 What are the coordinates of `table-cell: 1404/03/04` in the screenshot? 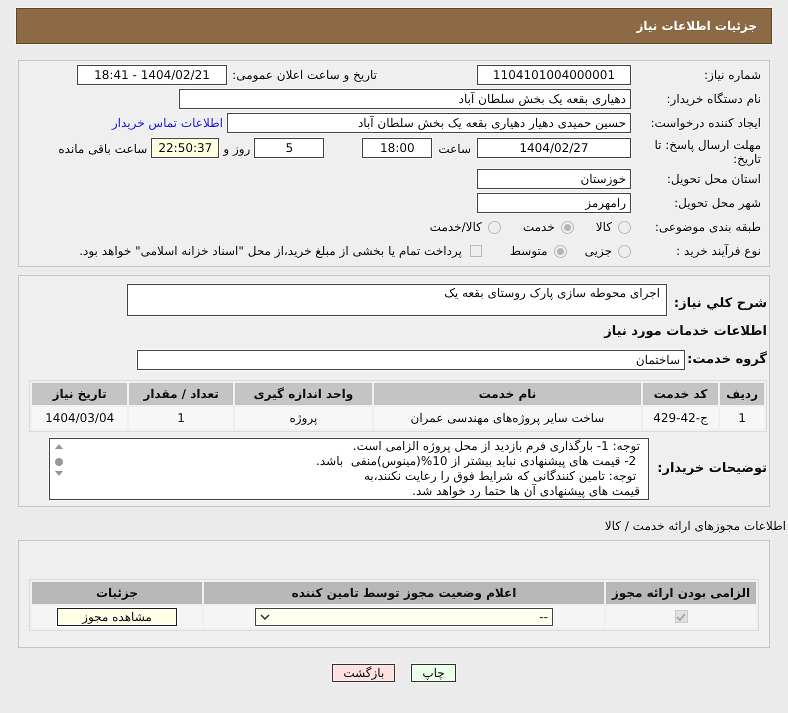 It's located at (80, 417).